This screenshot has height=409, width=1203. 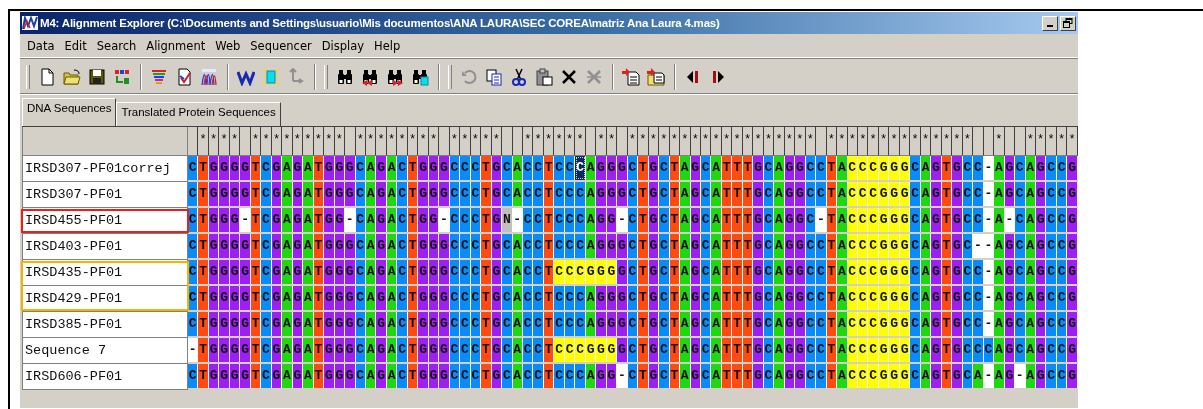 What do you see at coordinates (208, 77) in the screenshot?
I see `chromatogram-icon` at bounding box center [208, 77].